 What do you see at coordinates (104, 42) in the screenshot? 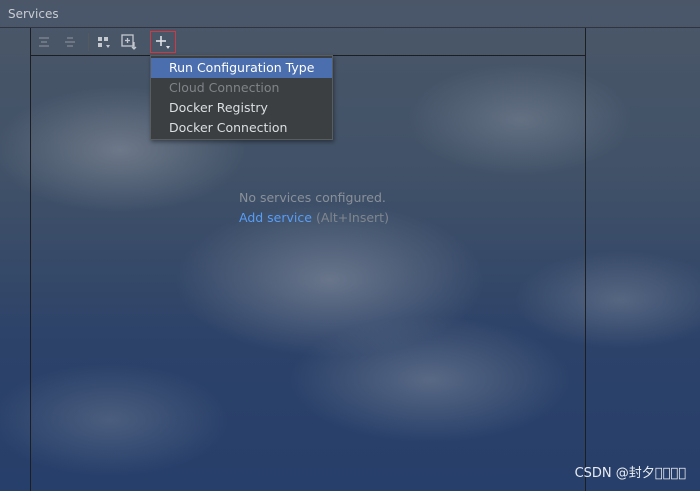
I see `group-by-icon` at bounding box center [104, 42].